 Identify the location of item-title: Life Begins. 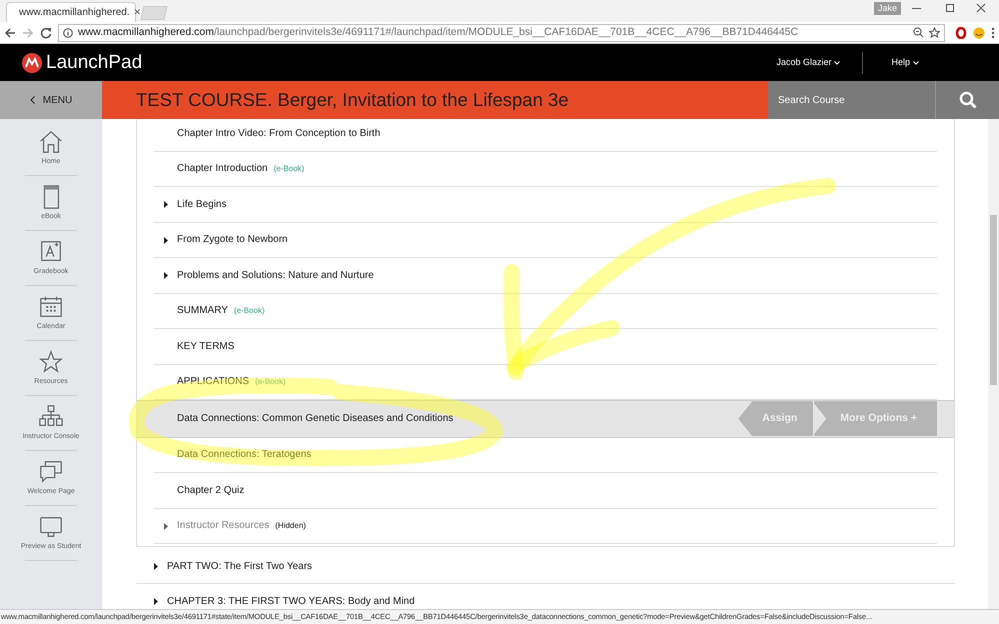
(201, 204).